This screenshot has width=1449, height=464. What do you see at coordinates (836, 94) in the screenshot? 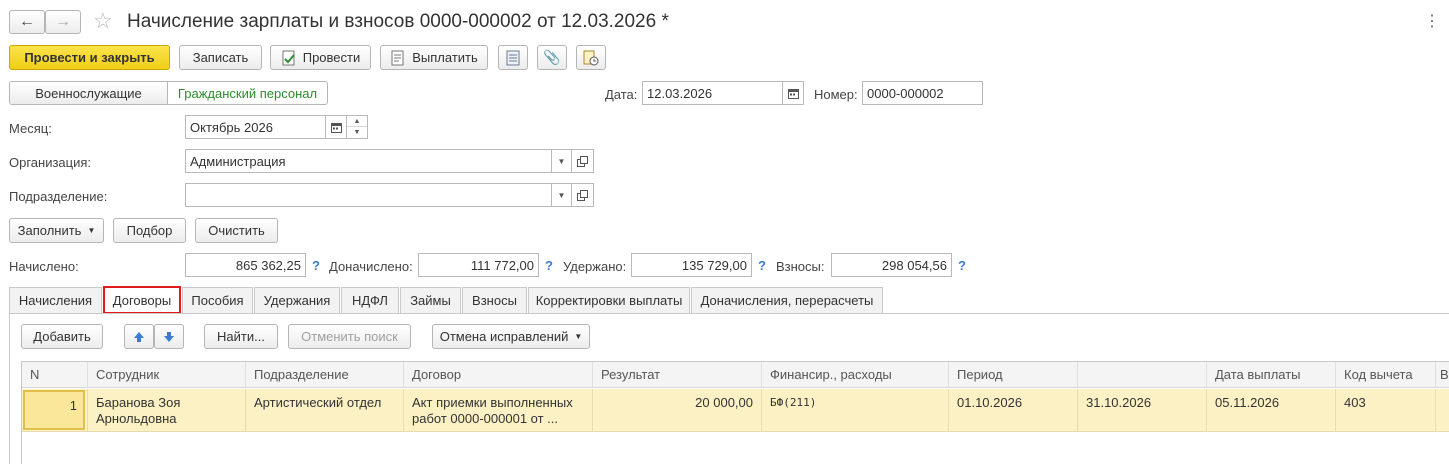
I see `number-label: Номер:` at bounding box center [836, 94].